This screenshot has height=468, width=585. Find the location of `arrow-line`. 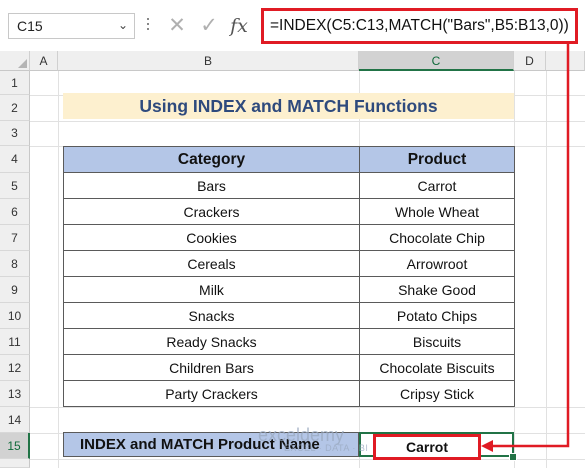

arrow-line is located at coordinates (530, 246).